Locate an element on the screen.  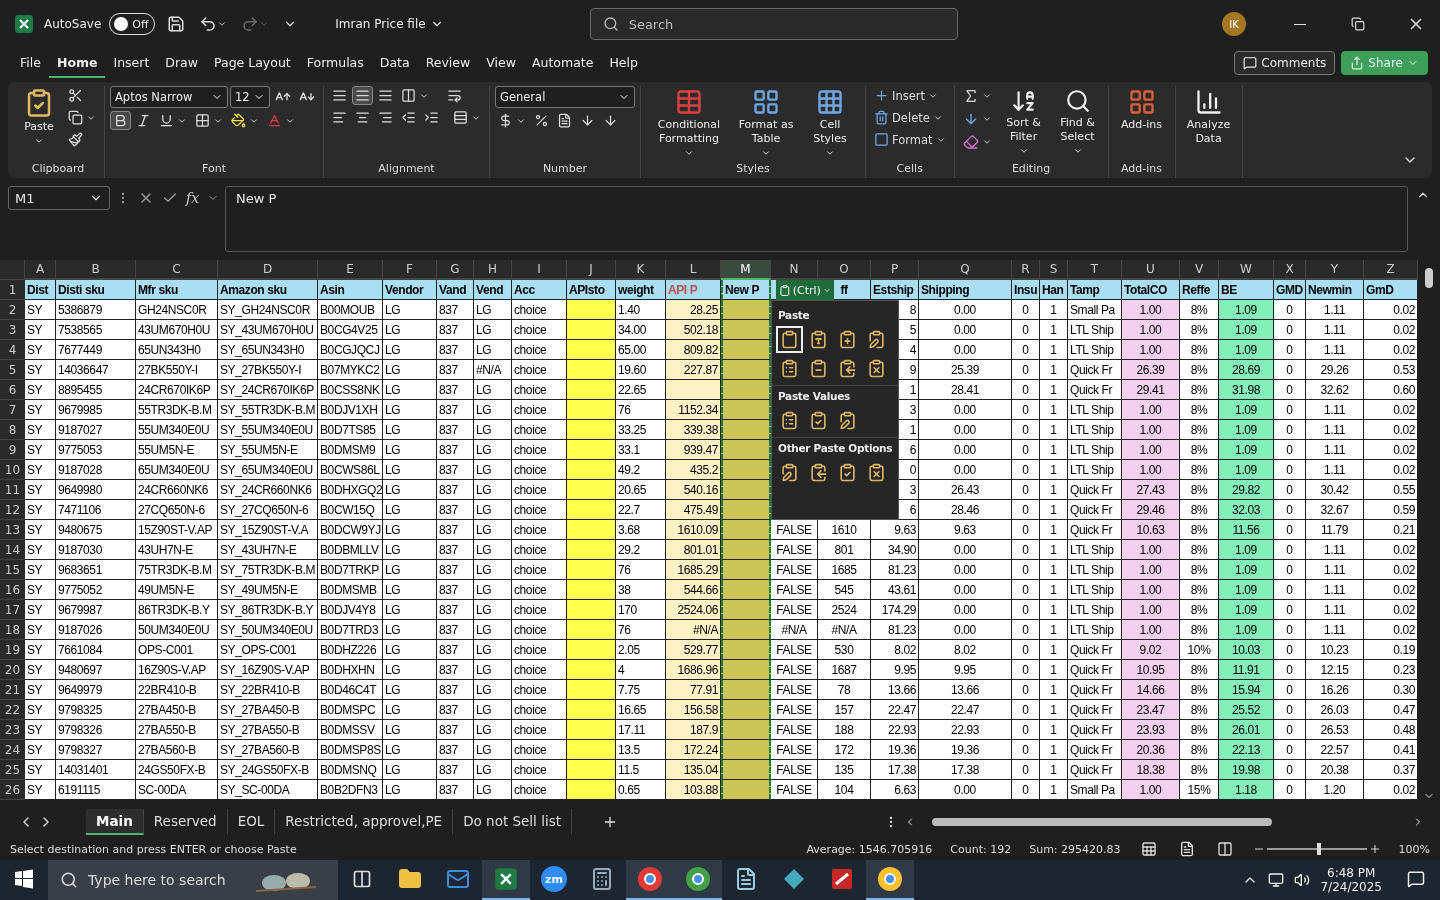
styles-button: Cell Styles is located at coordinates (830, 123).